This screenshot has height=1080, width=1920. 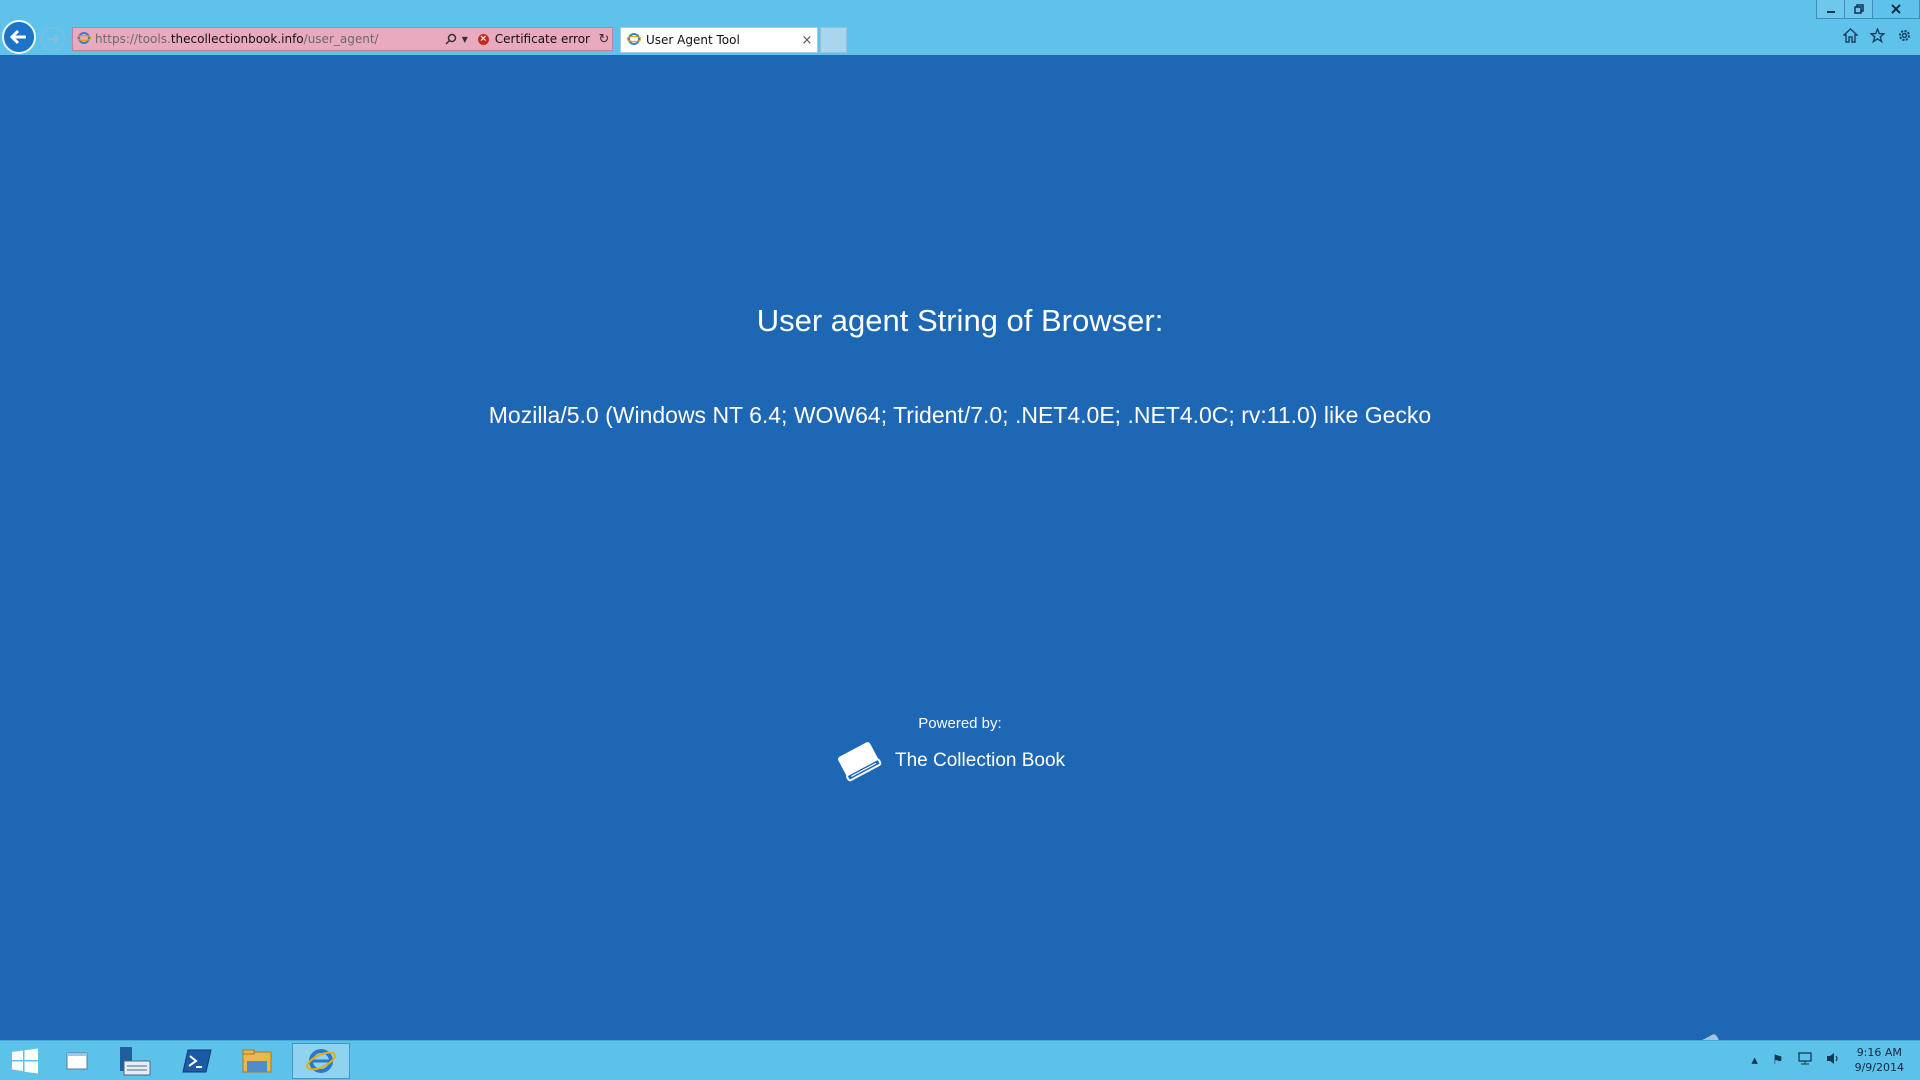 I want to click on system-tray: ▴ ⚑ 9:16 AM 9/9/2014, so click(x=1827, y=1060).